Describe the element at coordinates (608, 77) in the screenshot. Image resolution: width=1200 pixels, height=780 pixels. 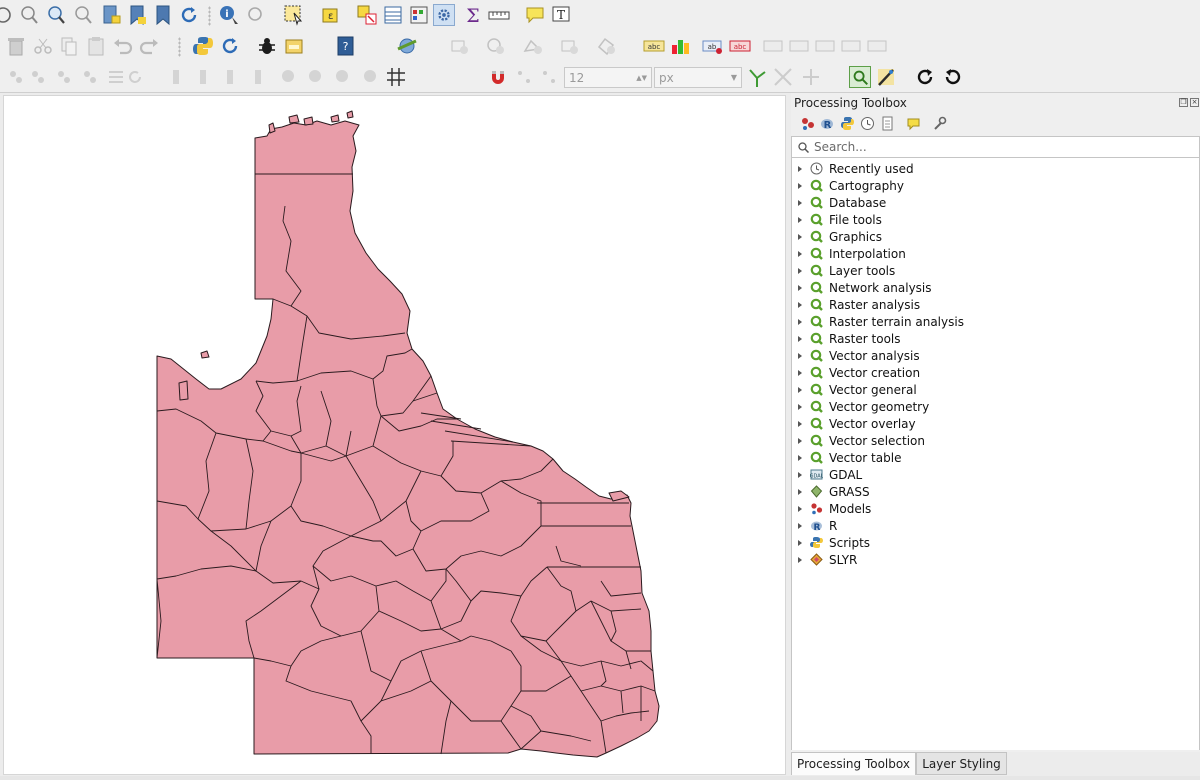
I see `snapping-tolerance-input: 12 ▲▼` at that location.